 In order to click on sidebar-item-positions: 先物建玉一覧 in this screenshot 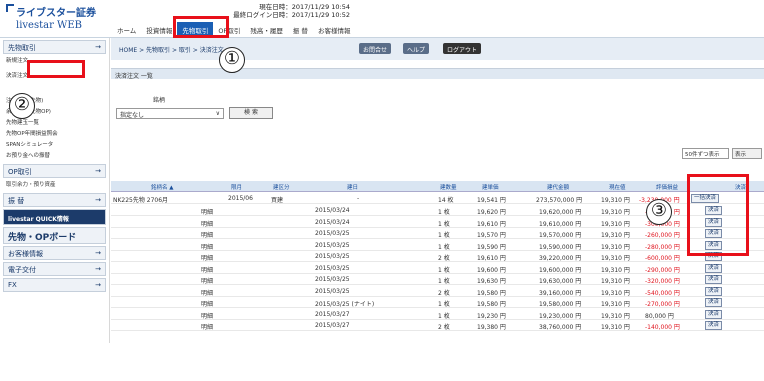, I will do `click(54, 123)`.